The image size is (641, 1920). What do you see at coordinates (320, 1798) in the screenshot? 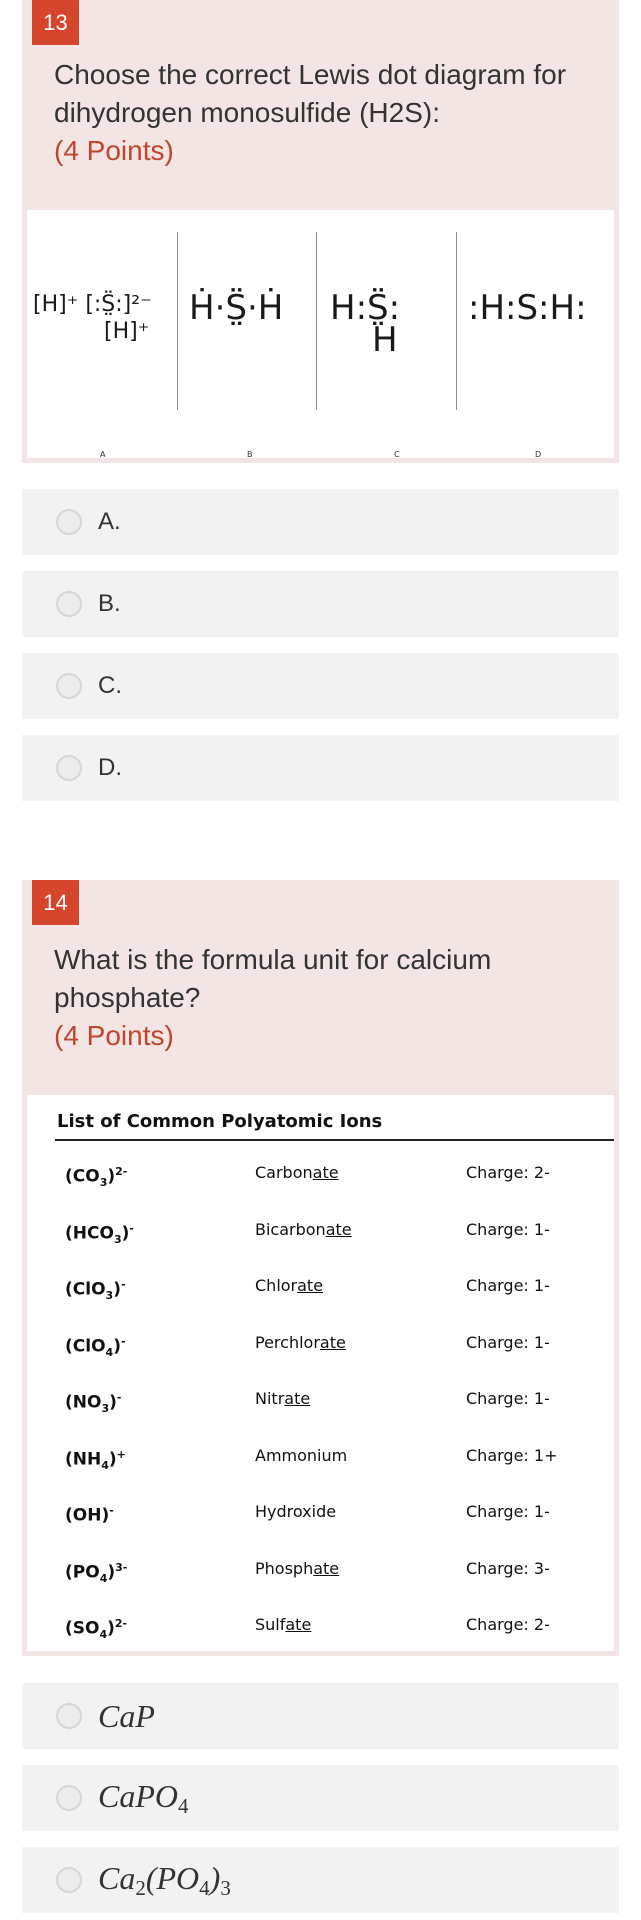
I see `option-capo4: CaPO4` at bounding box center [320, 1798].